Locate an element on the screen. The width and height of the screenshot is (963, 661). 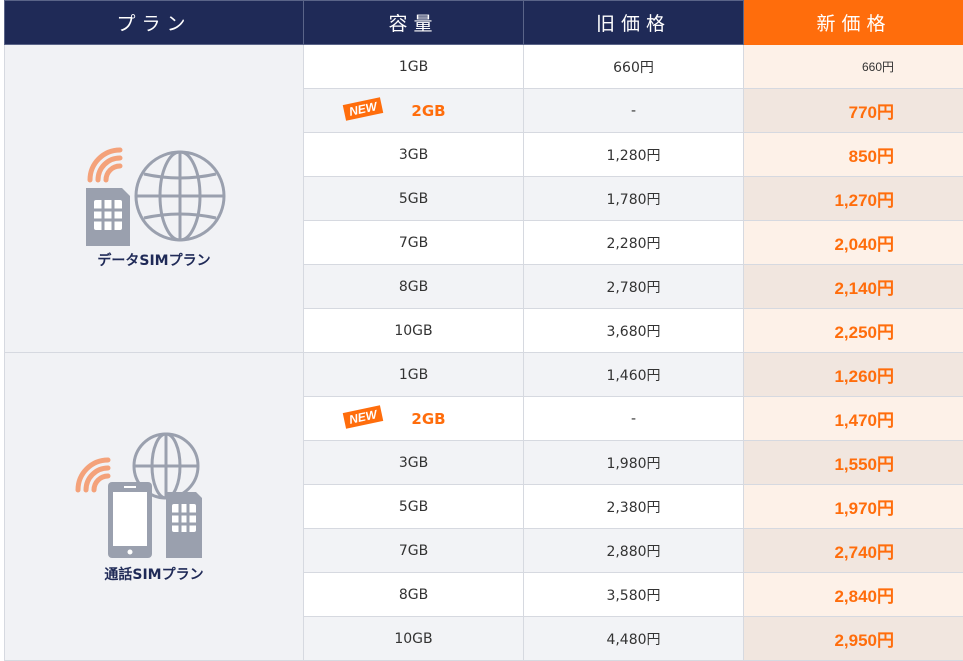
new-price-cell: 2,840円 is located at coordinates (853, 595).